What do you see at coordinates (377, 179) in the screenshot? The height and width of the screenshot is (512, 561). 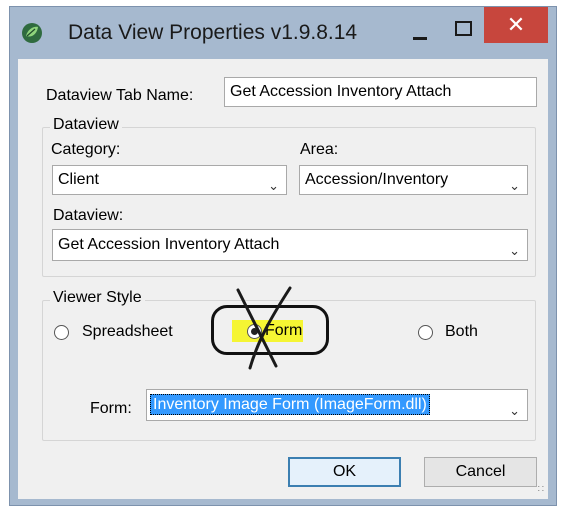 I see `area-value: Accession/Inventory` at bounding box center [377, 179].